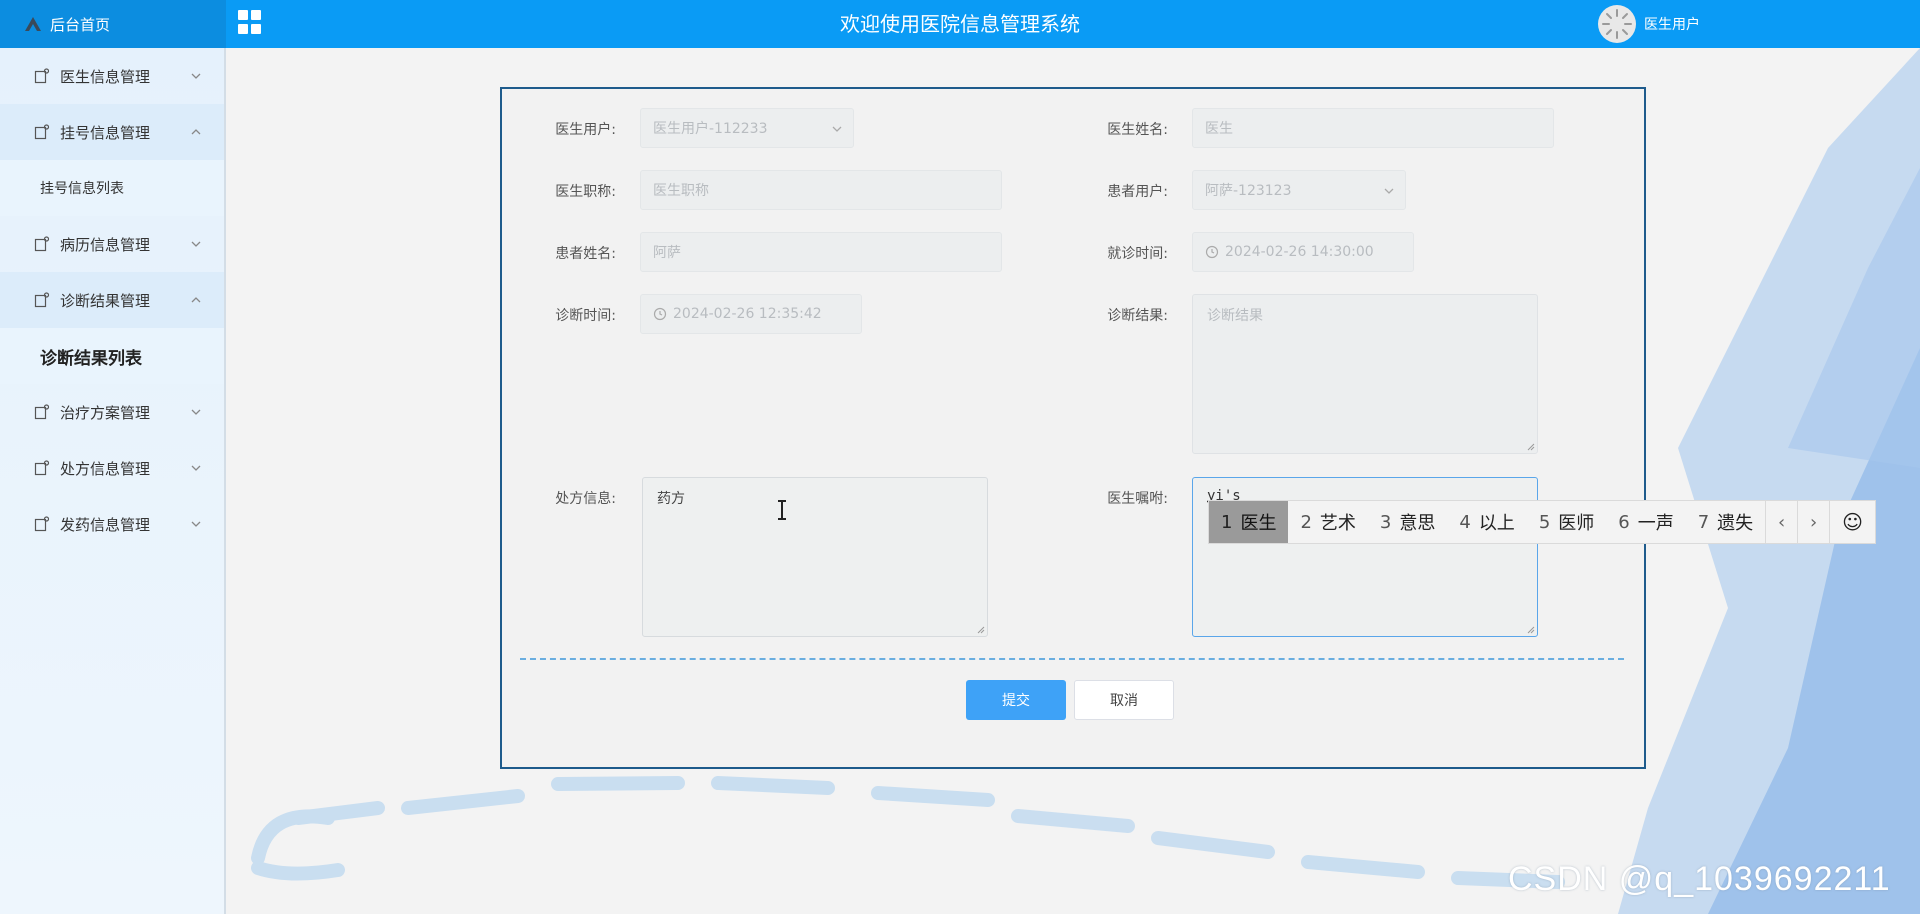  What do you see at coordinates (112, 188) in the screenshot?
I see `sidebar-subitem-registration-list: 挂号信息列表` at bounding box center [112, 188].